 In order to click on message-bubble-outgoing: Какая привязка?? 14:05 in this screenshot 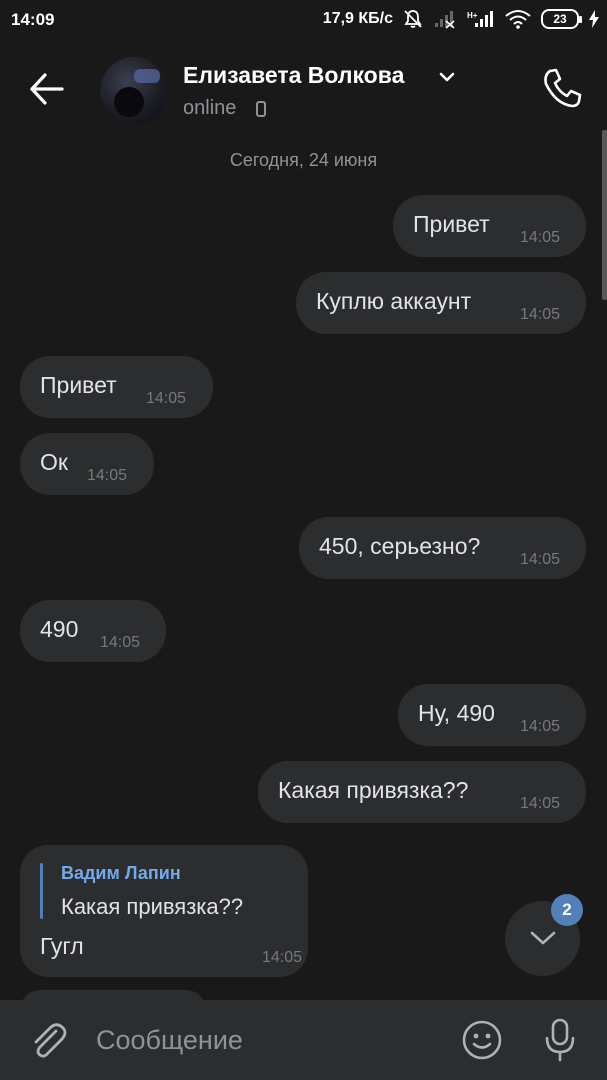, I will do `click(422, 792)`.